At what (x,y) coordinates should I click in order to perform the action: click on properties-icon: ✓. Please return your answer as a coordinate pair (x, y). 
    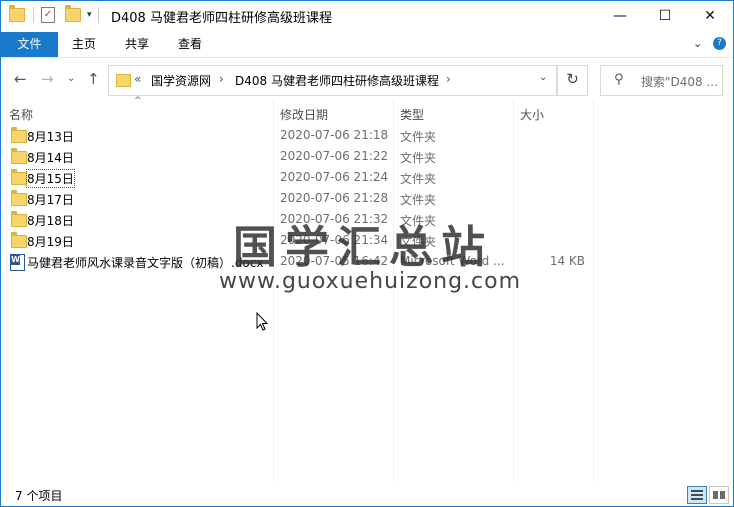
    Looking at the image, I should click on (48, 15).